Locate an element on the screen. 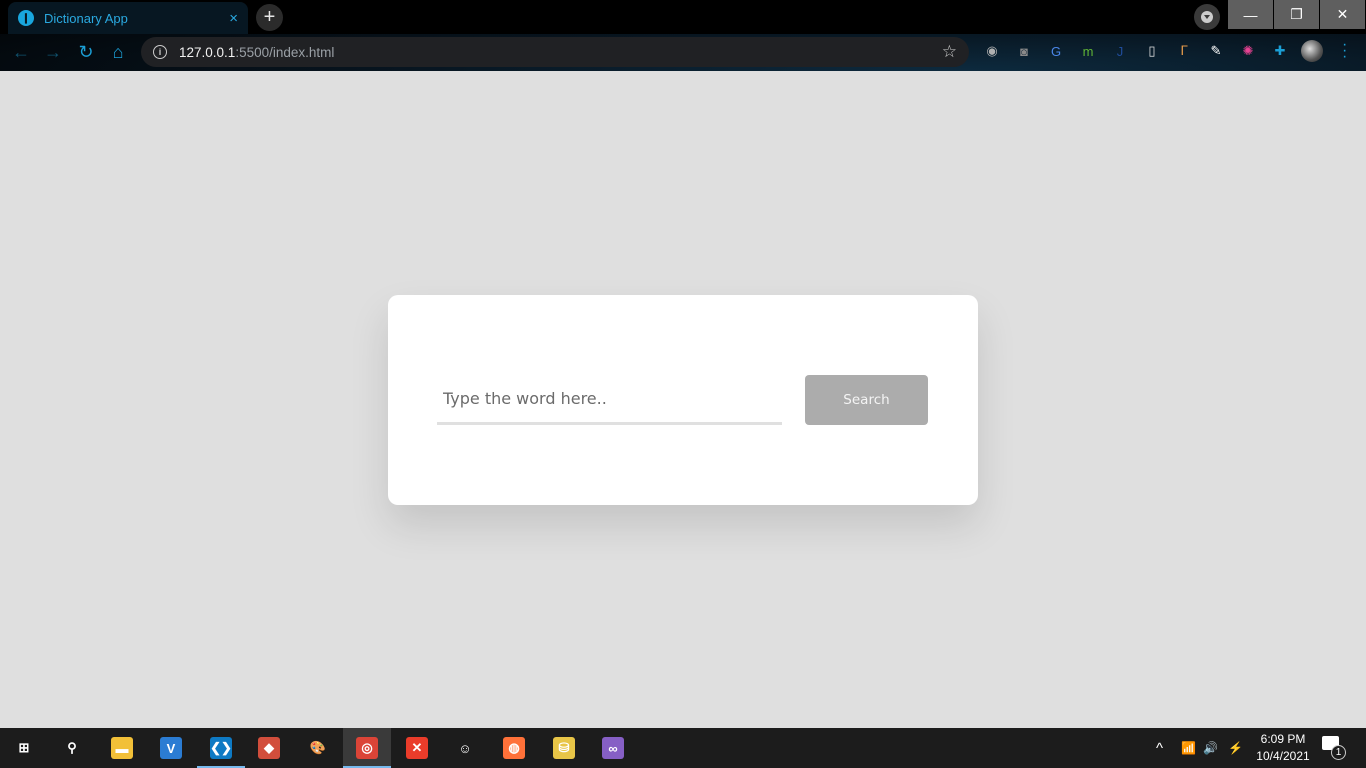  search-icon: ⚲ is located at coordinates (72, 747).